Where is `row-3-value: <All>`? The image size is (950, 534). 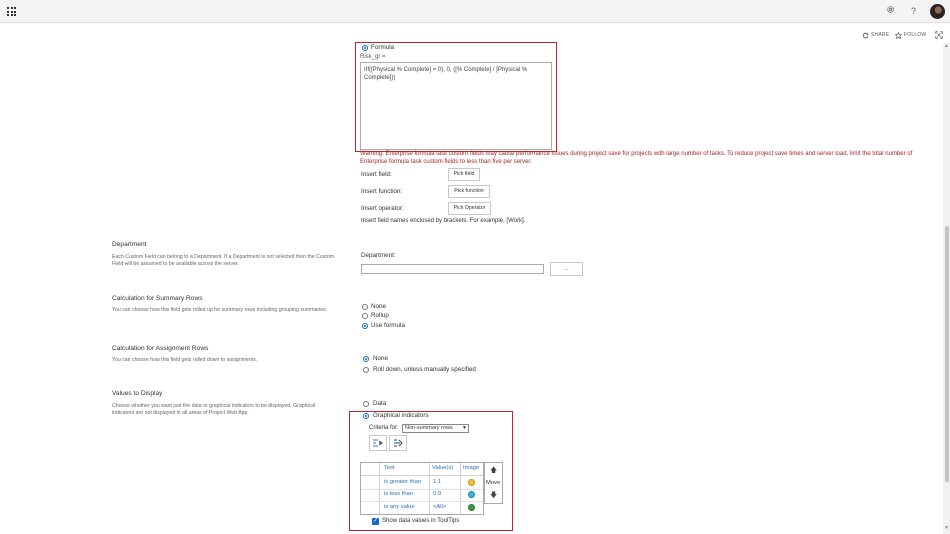
row-3-value: <All> is located at coordinates (439, 507).